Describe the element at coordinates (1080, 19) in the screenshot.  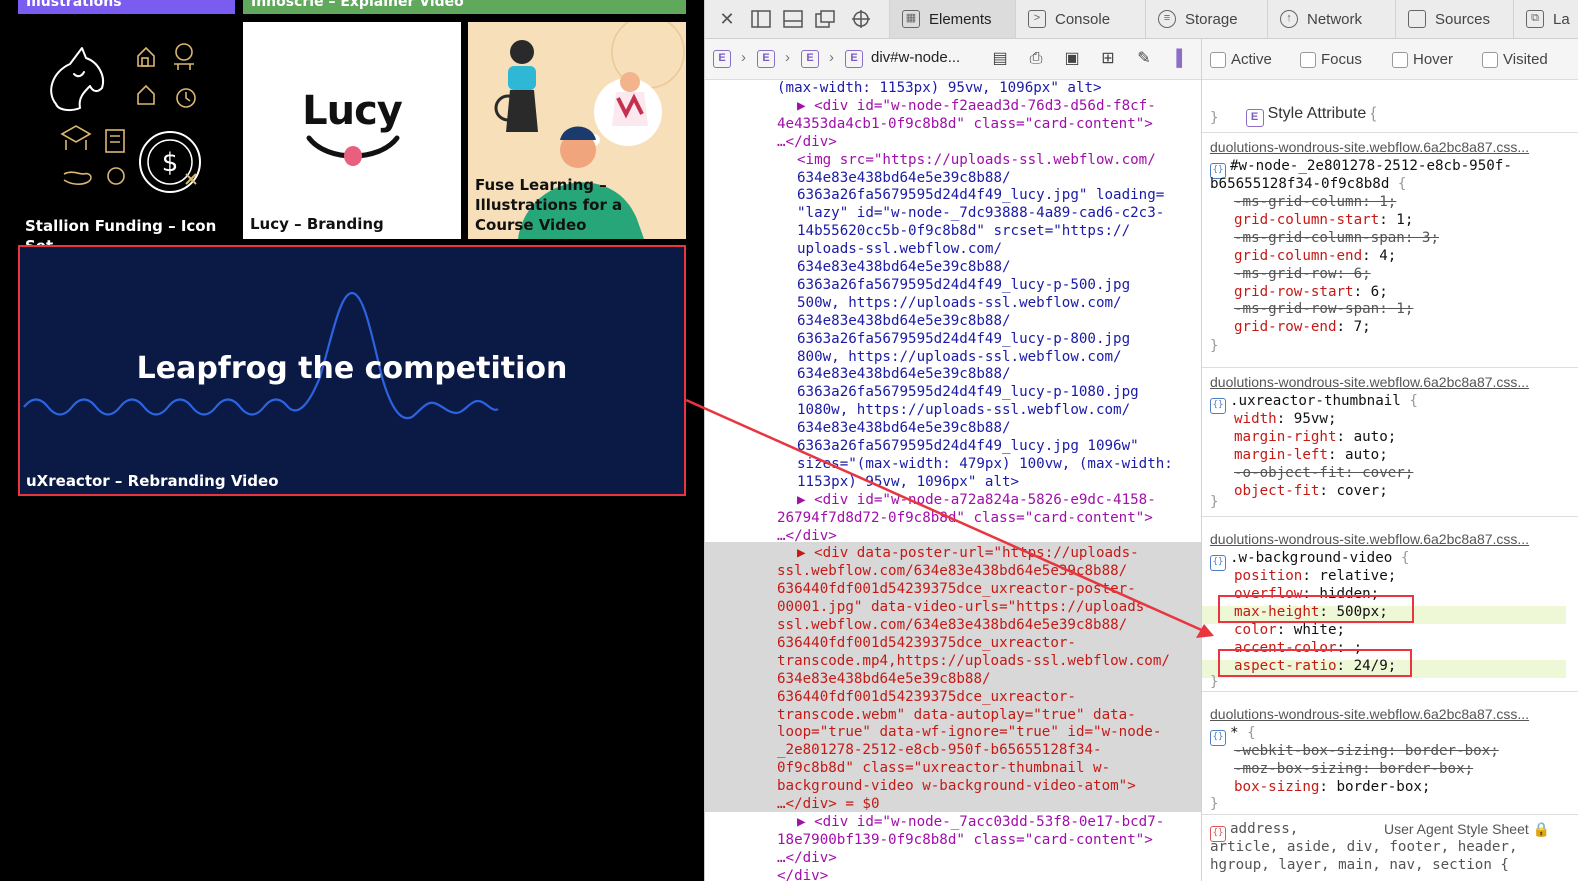
I see `tab-console: > Console` at that location.